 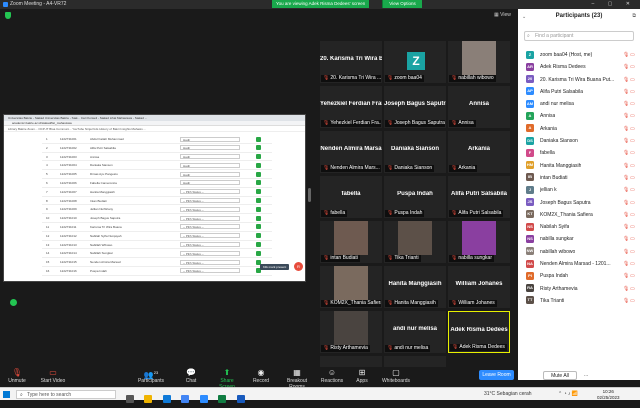 I want to click on zoom-taskbar-icon, so click(x=203, y=399).